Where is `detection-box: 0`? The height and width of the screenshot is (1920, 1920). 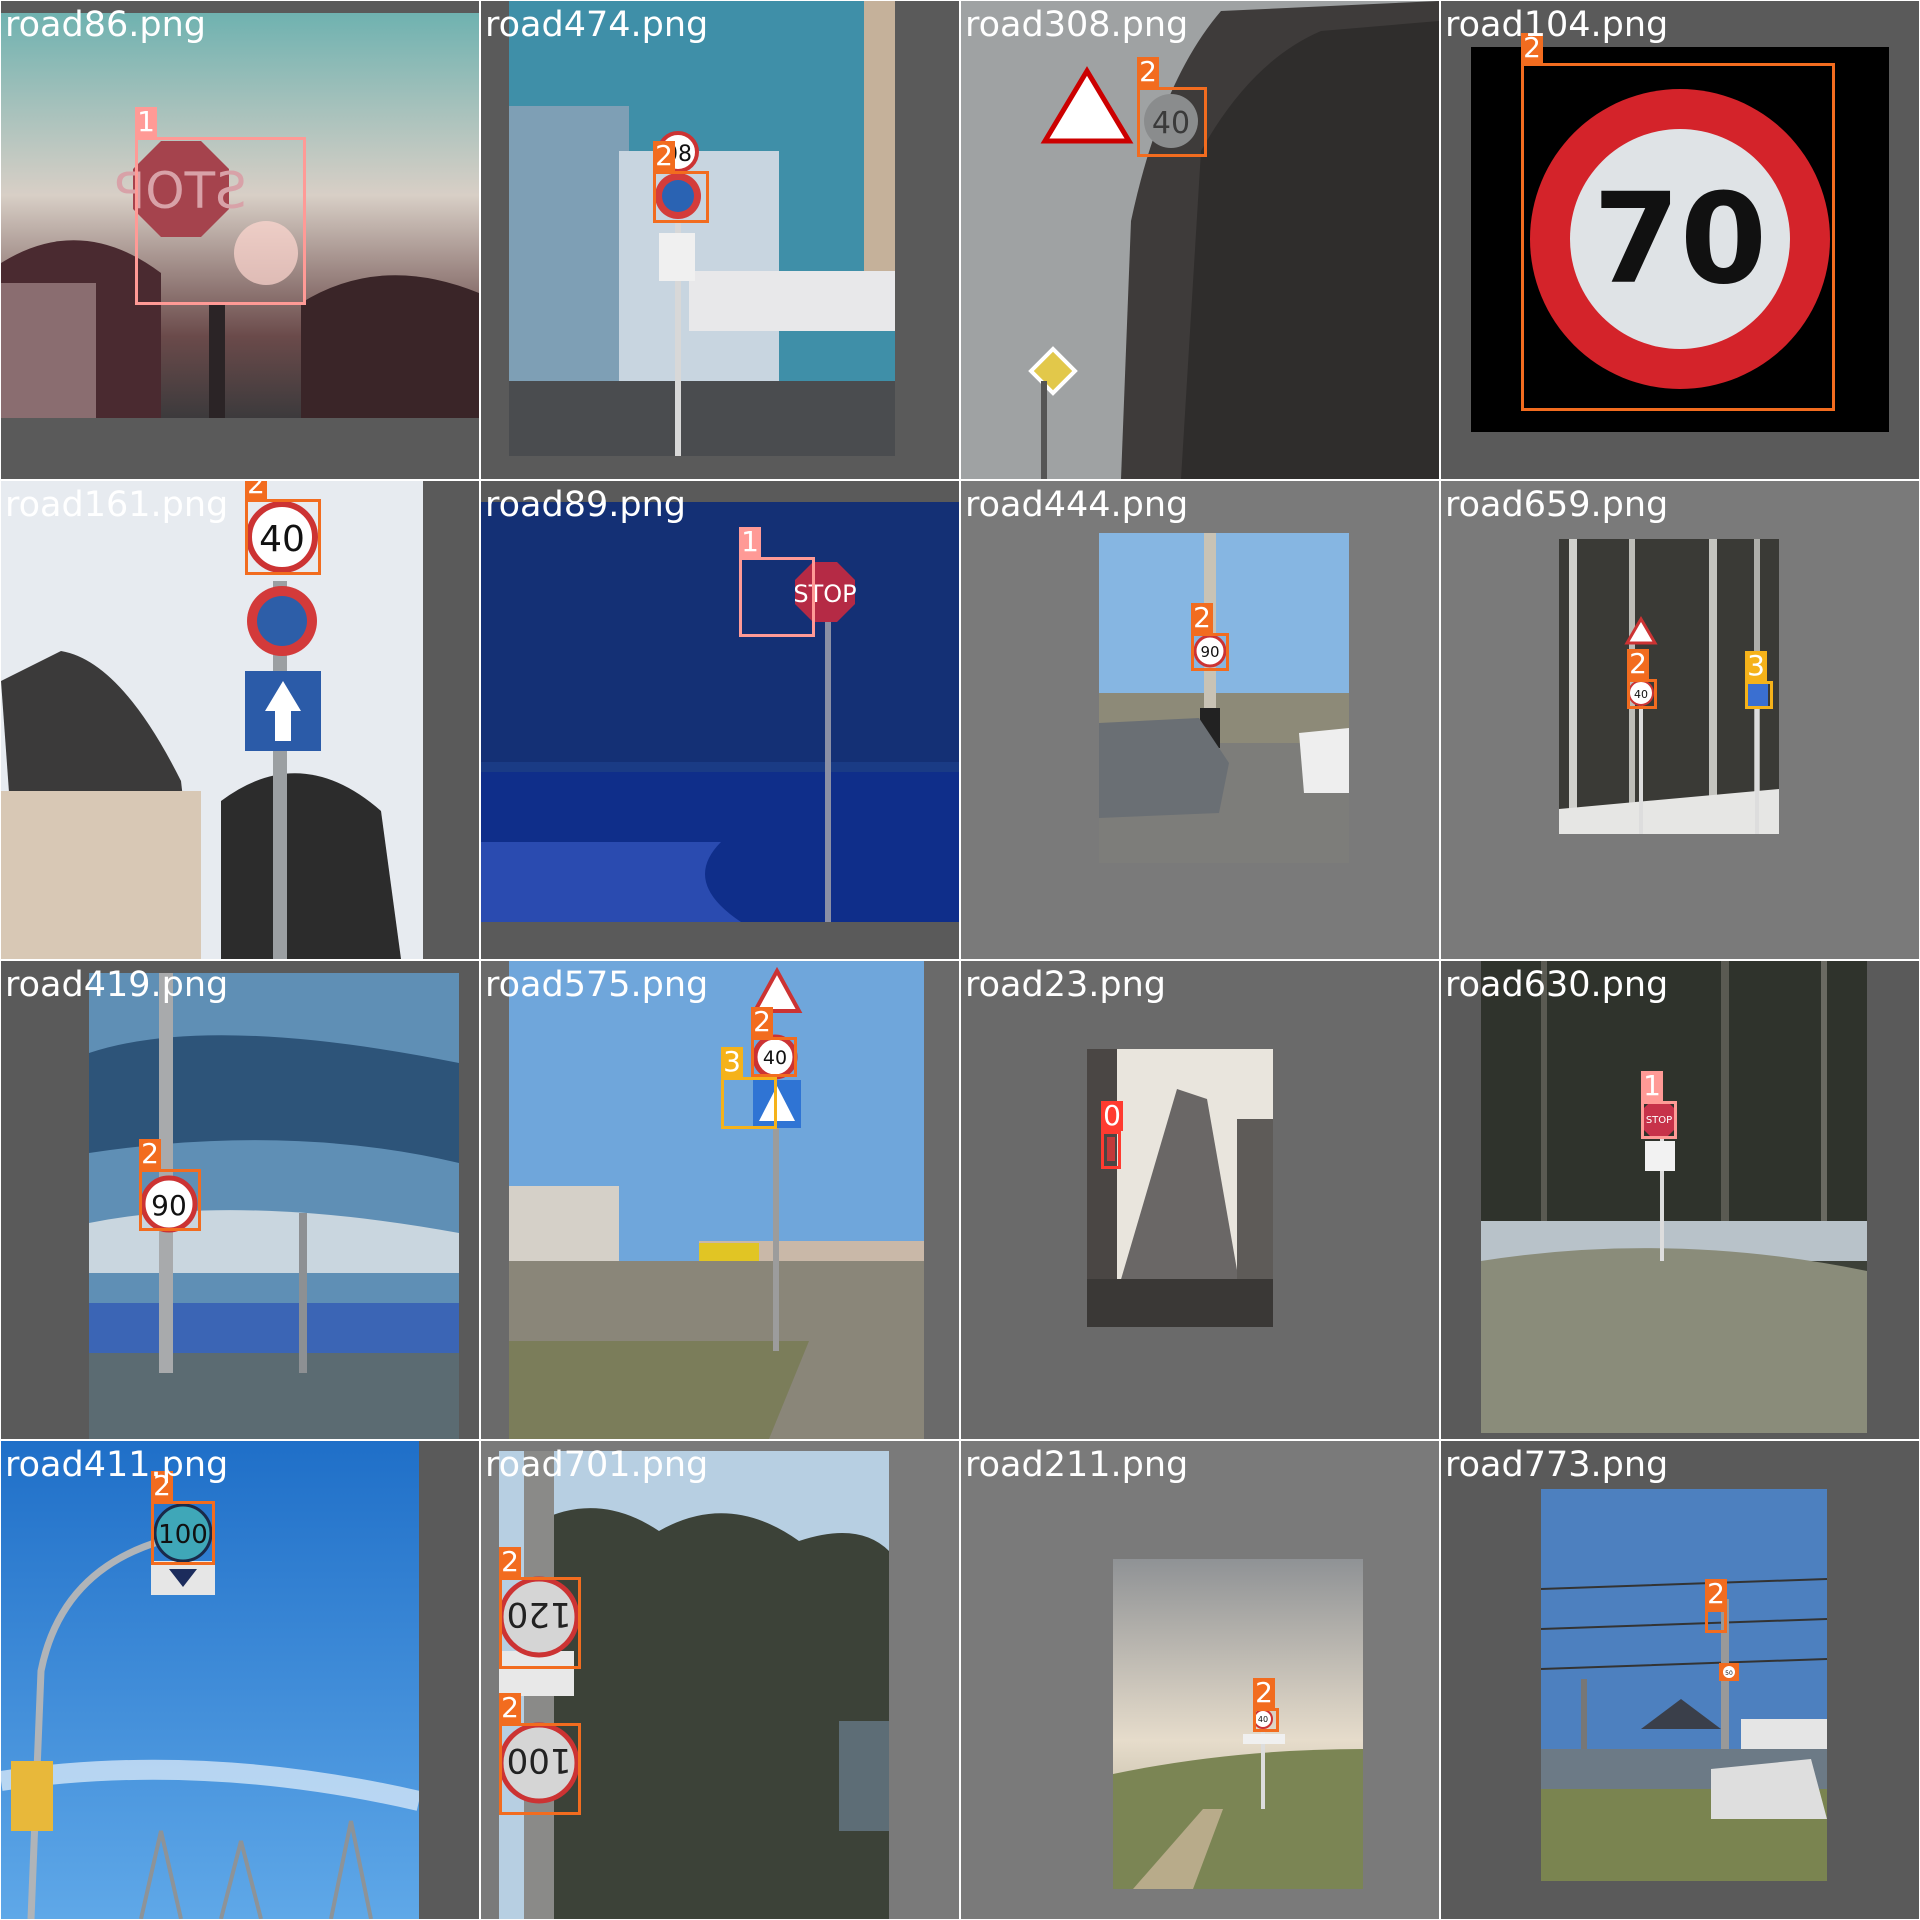 detection-box: 0 is located at coordinates (1112, 1135).